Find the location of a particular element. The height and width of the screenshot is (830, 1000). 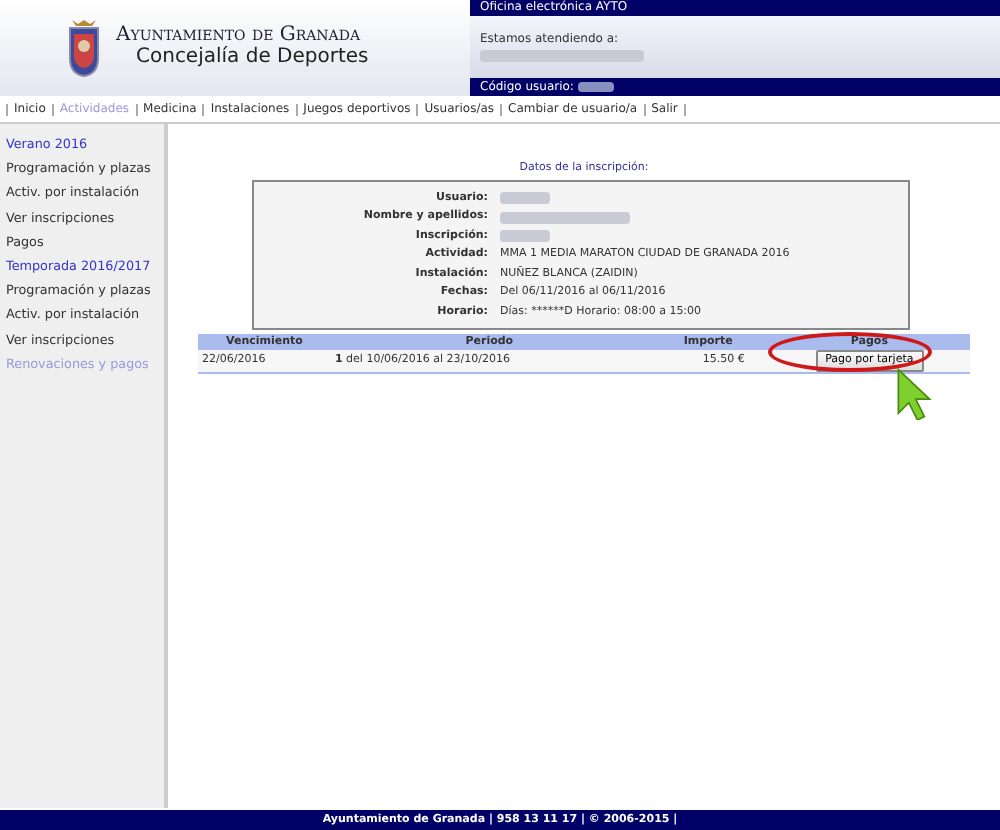

organization-name: Ayuntamiento de Granada is located at coordinates (239, 36).